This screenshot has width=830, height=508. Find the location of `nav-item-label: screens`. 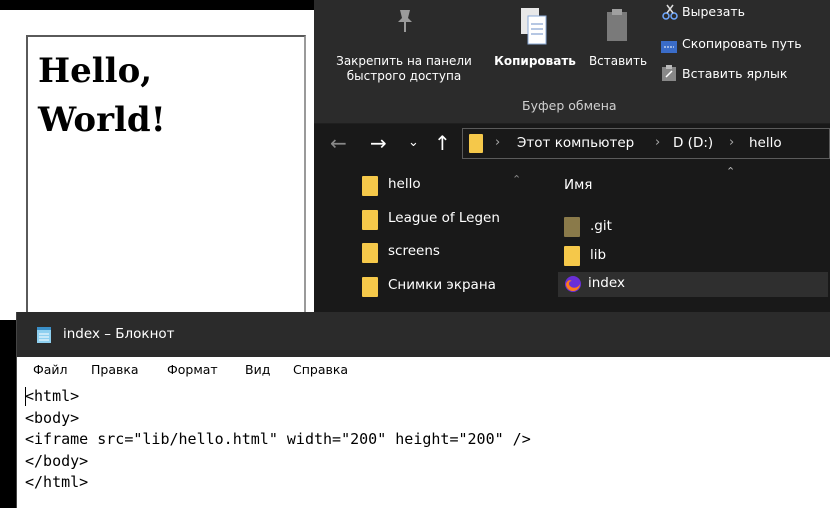

nav-item-label: screens is located at coordinates (414, 251).